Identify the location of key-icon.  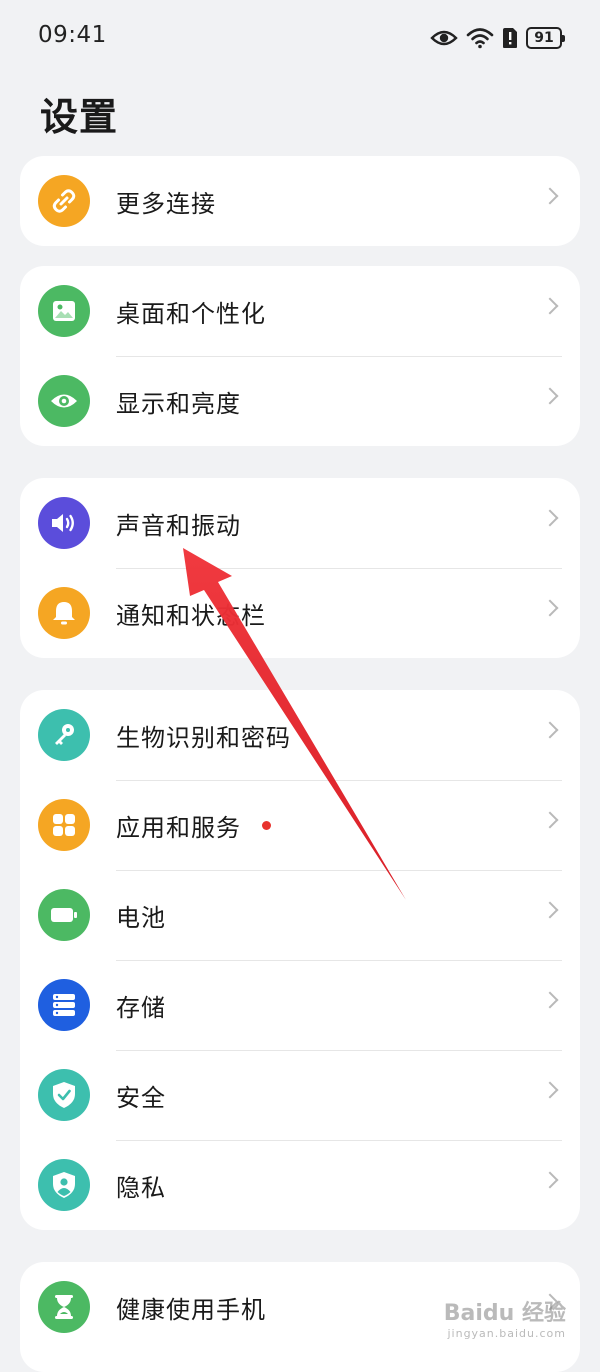
(64, 735).